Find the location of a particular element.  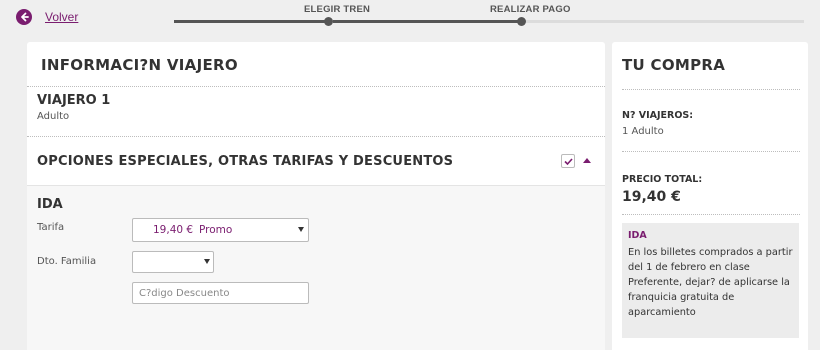

ida-label: IDA is located at coordinates (50, 204).